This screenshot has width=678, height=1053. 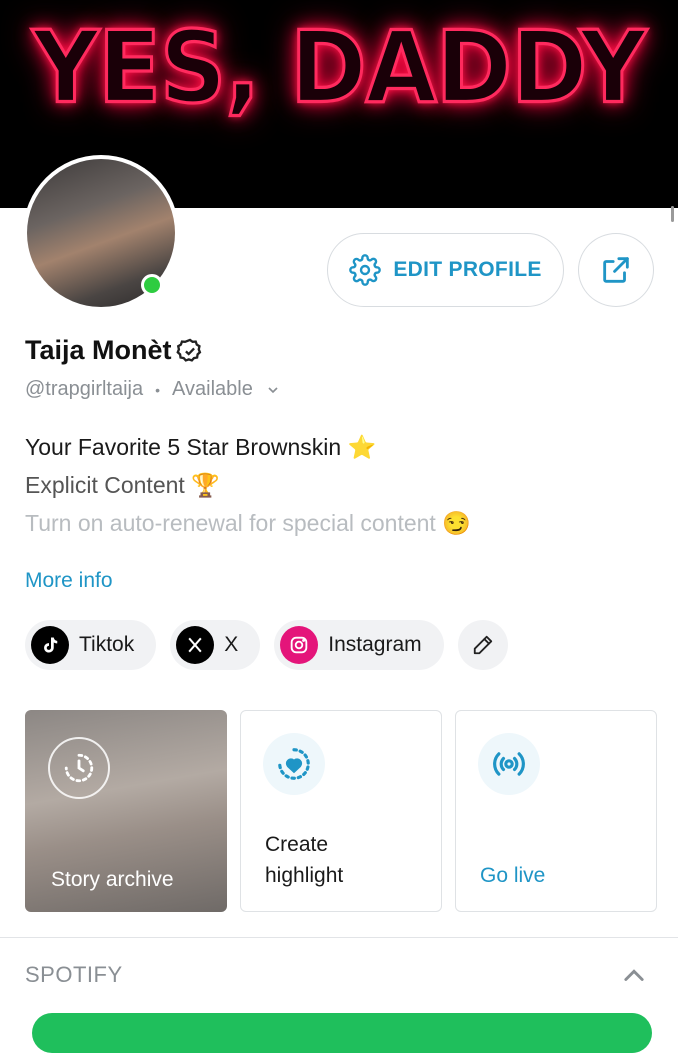 I want to click on social-label: X, so click(x=231, y=644).